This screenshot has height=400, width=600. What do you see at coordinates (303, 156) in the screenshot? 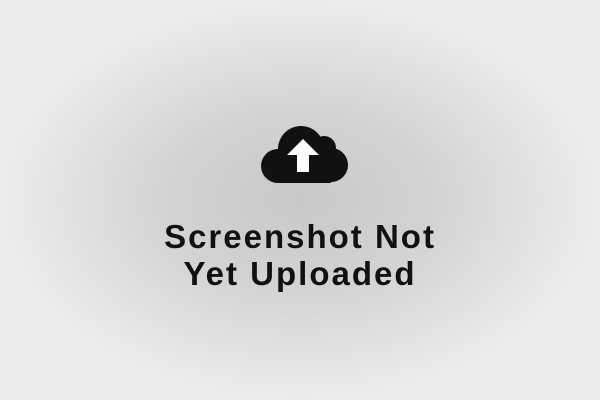
I see `cloud-upload-icon` at bounding box center [303, 156].